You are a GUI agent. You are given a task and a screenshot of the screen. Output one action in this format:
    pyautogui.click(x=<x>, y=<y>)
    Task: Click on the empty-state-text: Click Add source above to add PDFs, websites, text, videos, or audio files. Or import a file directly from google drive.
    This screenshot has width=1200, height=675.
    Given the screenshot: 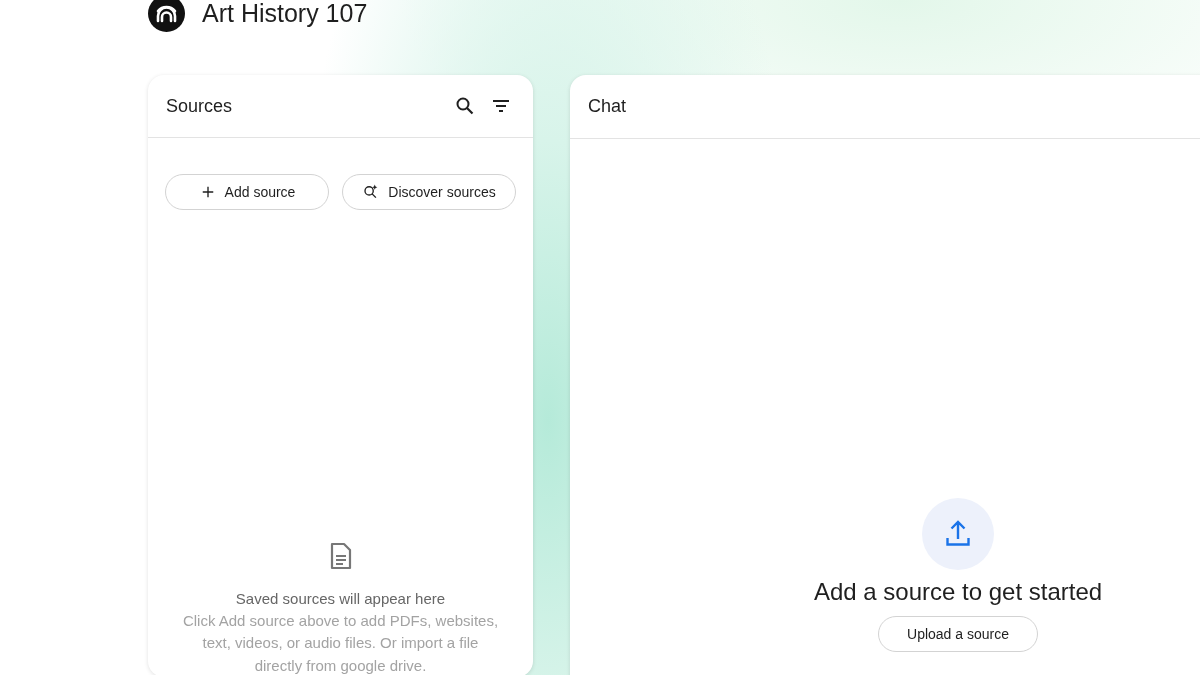 What is the action you would take?
    pyautogui.click(x=340, y=642)
    